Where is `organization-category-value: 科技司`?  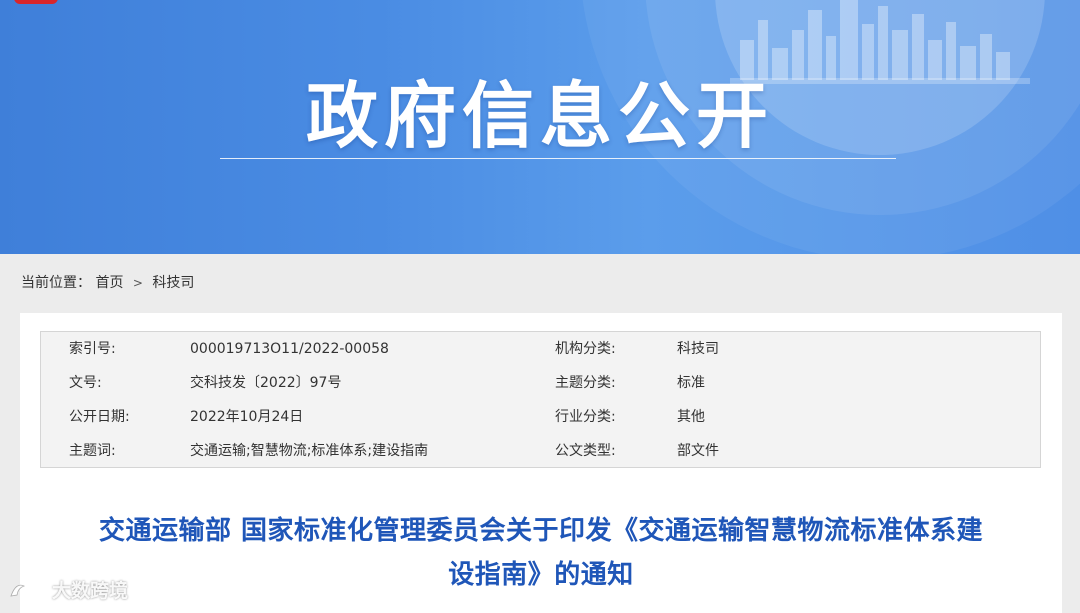
organization-category-value: 科技司 is located at coordinates (698, 349).